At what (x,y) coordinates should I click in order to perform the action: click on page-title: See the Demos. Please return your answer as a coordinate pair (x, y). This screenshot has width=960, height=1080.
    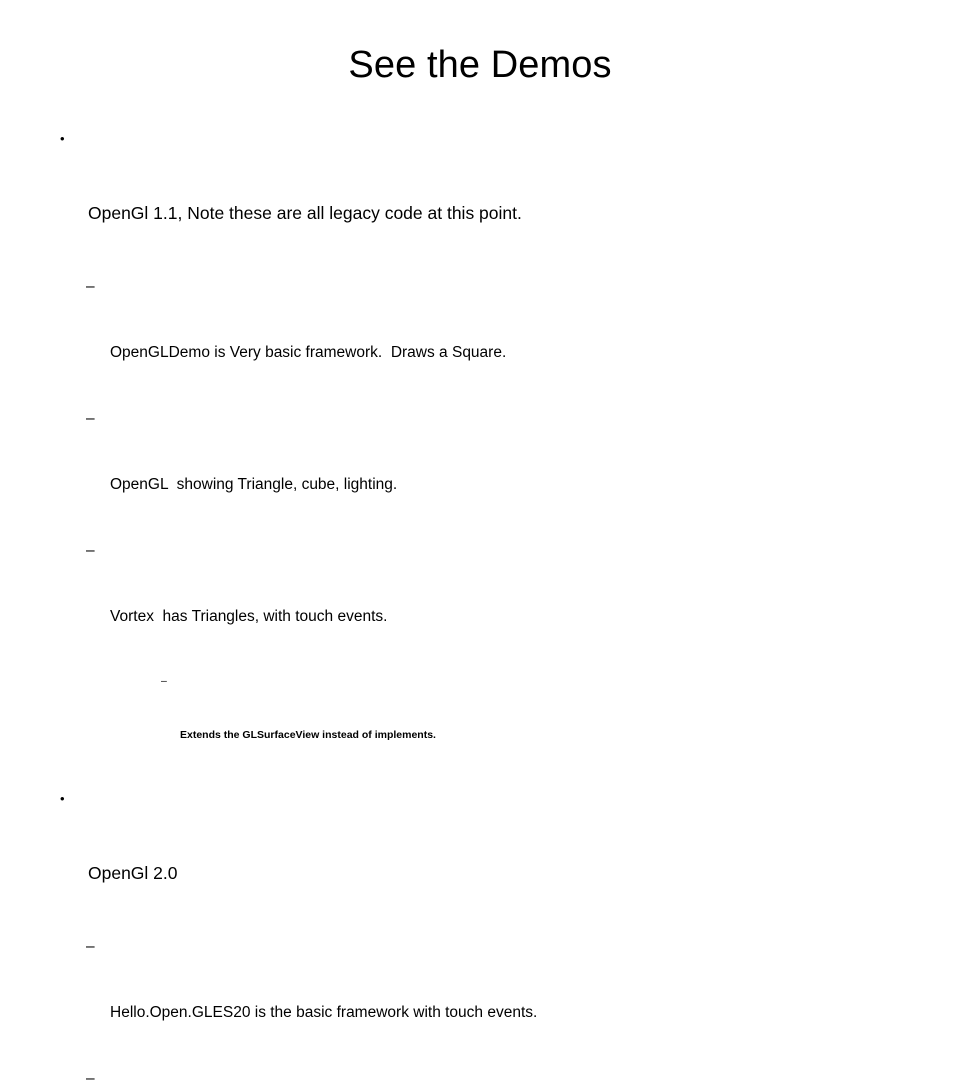
    Looking at the image, I should click on (480, 65).